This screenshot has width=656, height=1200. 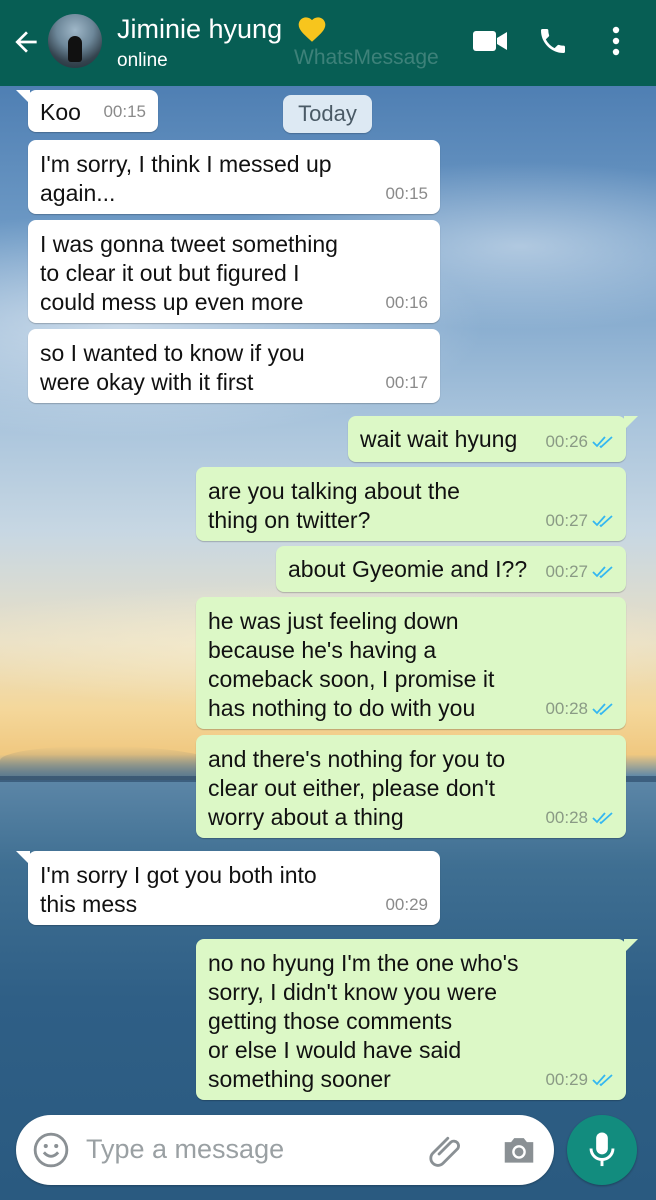 I want to click on watermark: WhatsMessage, so click(x=366, y=57).